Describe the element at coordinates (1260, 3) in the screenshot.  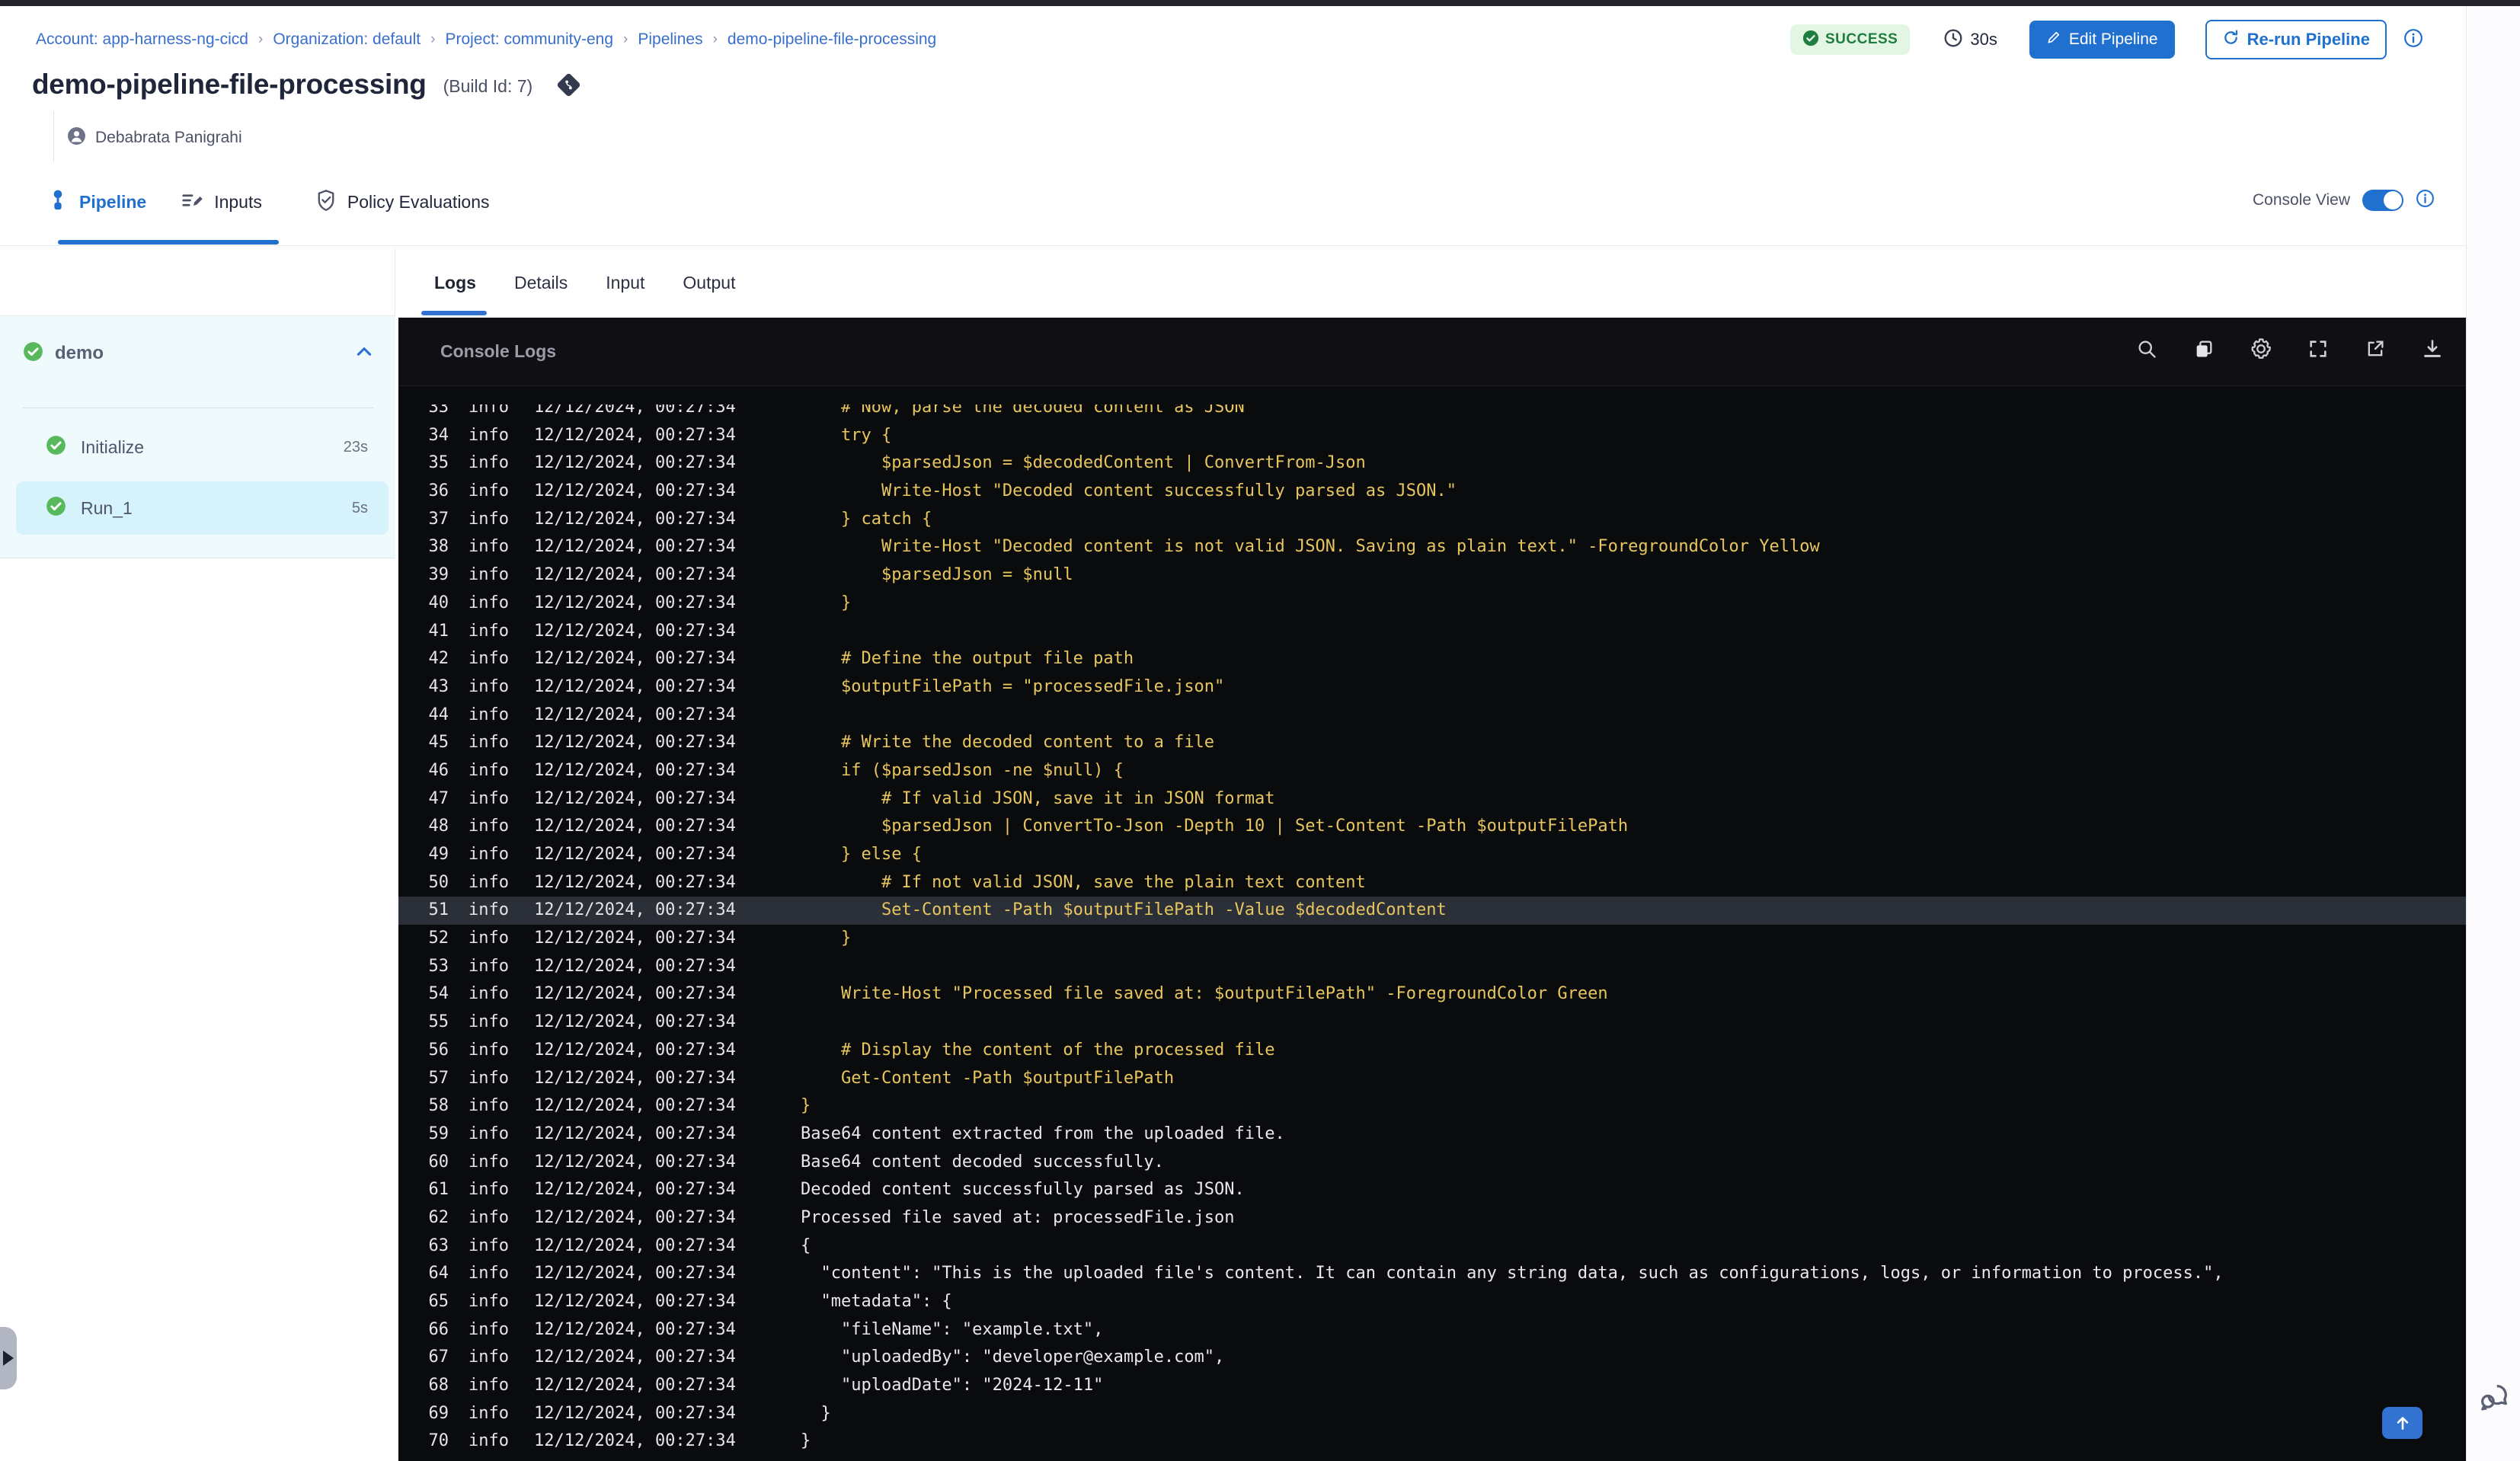
I see `window-top-strip` at that location.